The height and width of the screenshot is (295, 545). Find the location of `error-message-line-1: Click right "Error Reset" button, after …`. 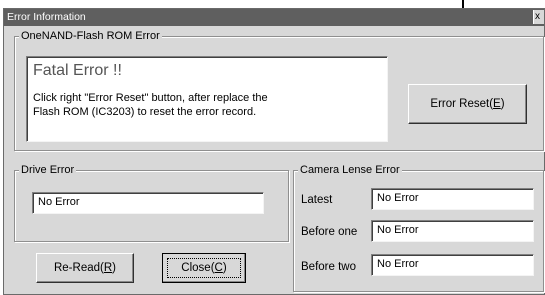

error-message-line-1: Click right "Error Reset" button, after … is located at coordinates (150, 98).